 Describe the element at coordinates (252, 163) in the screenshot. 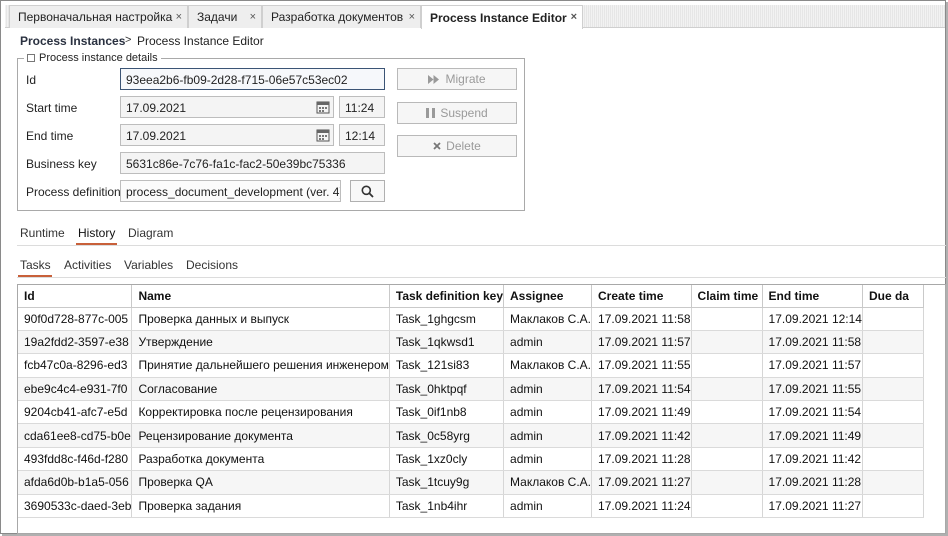

I see `business-key-field: 5631c86e-7c76-fa1c-fac2-50e39bc75336` at that location.